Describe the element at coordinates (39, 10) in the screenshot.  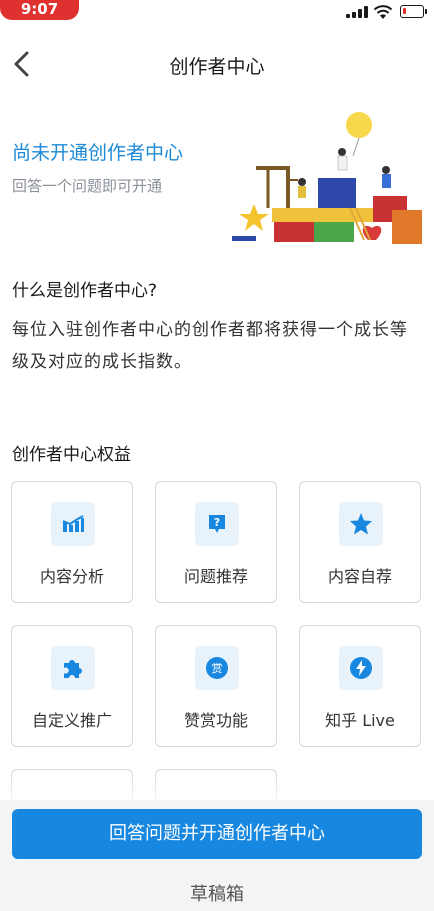
I see `status-time: 9:07` at that location.